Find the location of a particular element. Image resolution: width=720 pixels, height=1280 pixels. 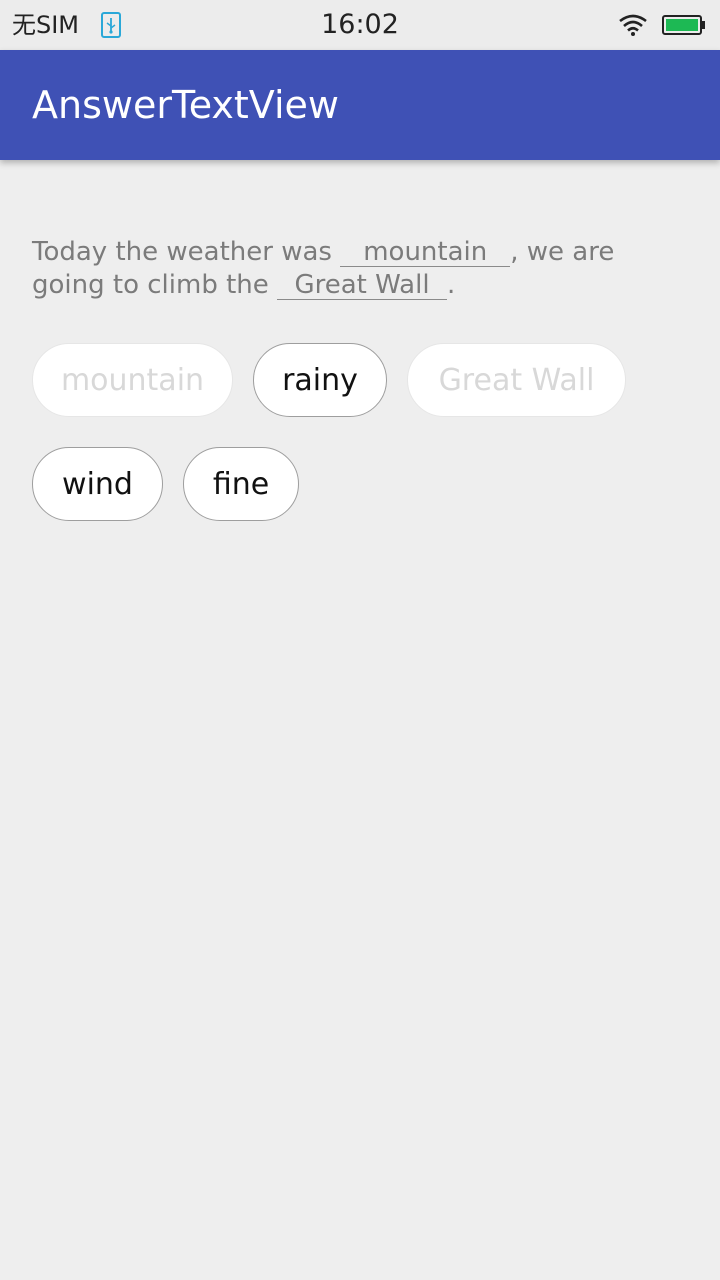

app-title: AnswerTextView is located at coordinates (185, 105).